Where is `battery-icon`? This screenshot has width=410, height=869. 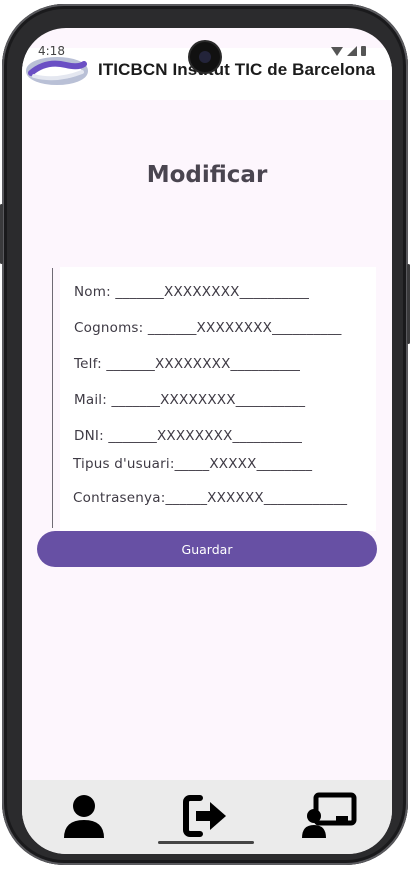
battery-icon is located at coordinates (363, 51).